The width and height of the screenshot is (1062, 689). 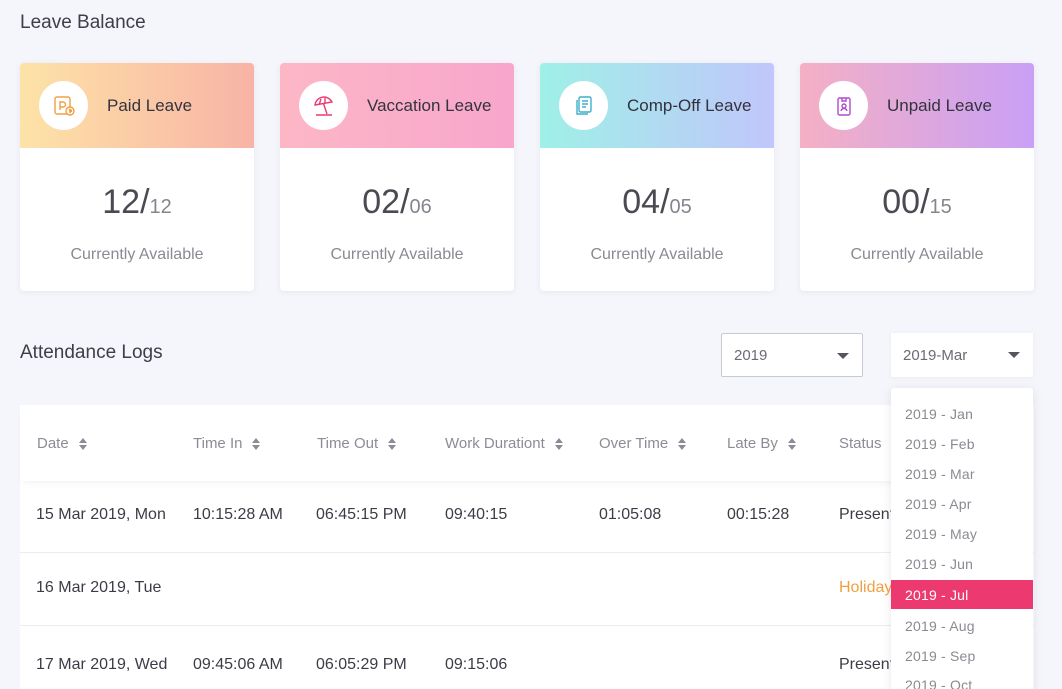 What do you see at coordinates (91, 352) in the screenshot?
I see `attendance-logs-title: Attendance Logs` at bounding box center [91, 352].